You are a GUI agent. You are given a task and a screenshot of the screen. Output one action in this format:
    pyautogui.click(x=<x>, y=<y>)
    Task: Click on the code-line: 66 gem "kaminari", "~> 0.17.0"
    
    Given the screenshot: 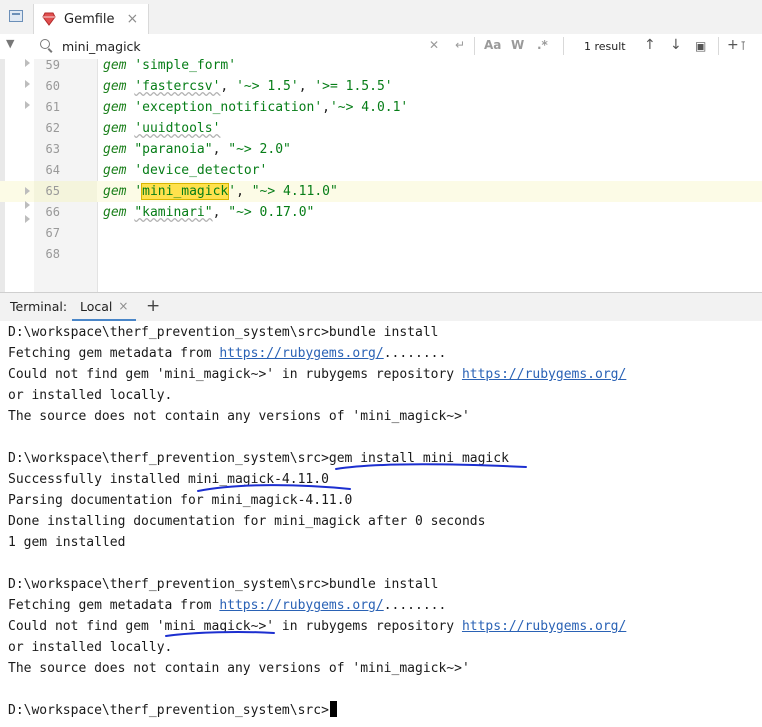 What is the action you would take?
    pyautogui.click(x=381, y=212)
    